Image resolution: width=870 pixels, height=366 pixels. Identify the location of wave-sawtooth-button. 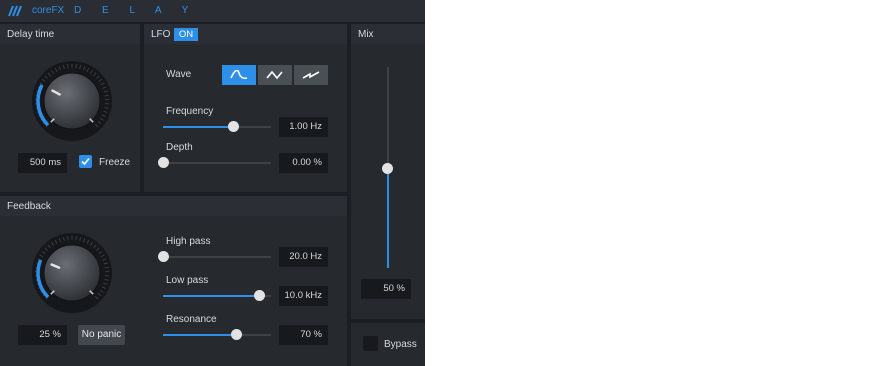
(311, 75).